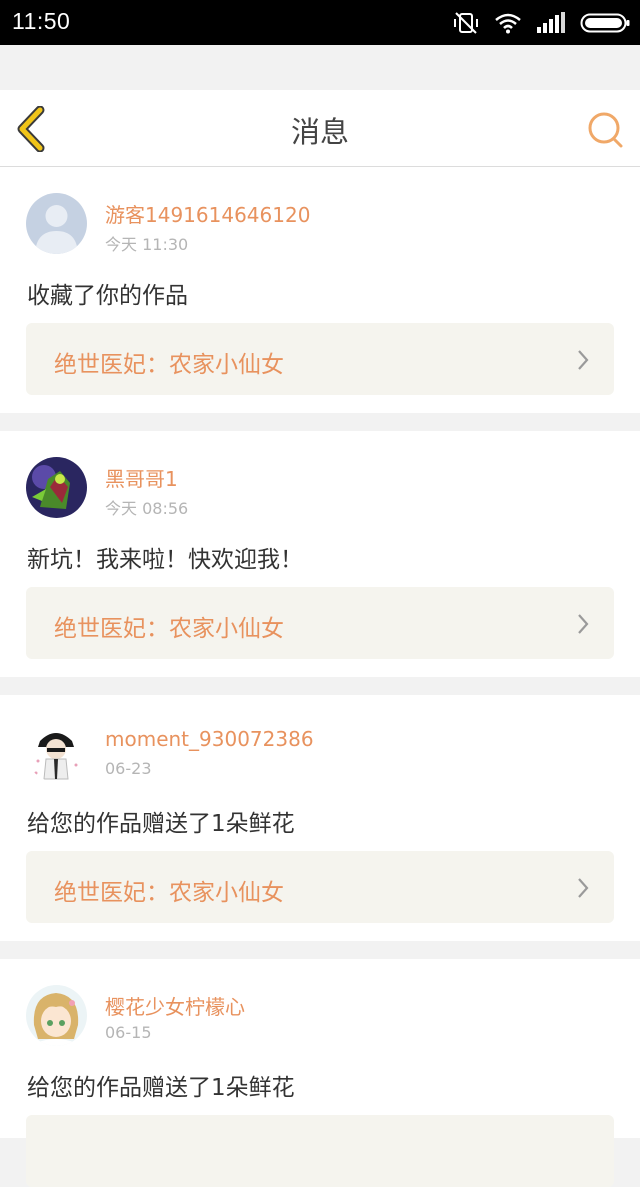 This screenshot has width=640, height=1187. I want to click on search-icon, so click(605, 130).